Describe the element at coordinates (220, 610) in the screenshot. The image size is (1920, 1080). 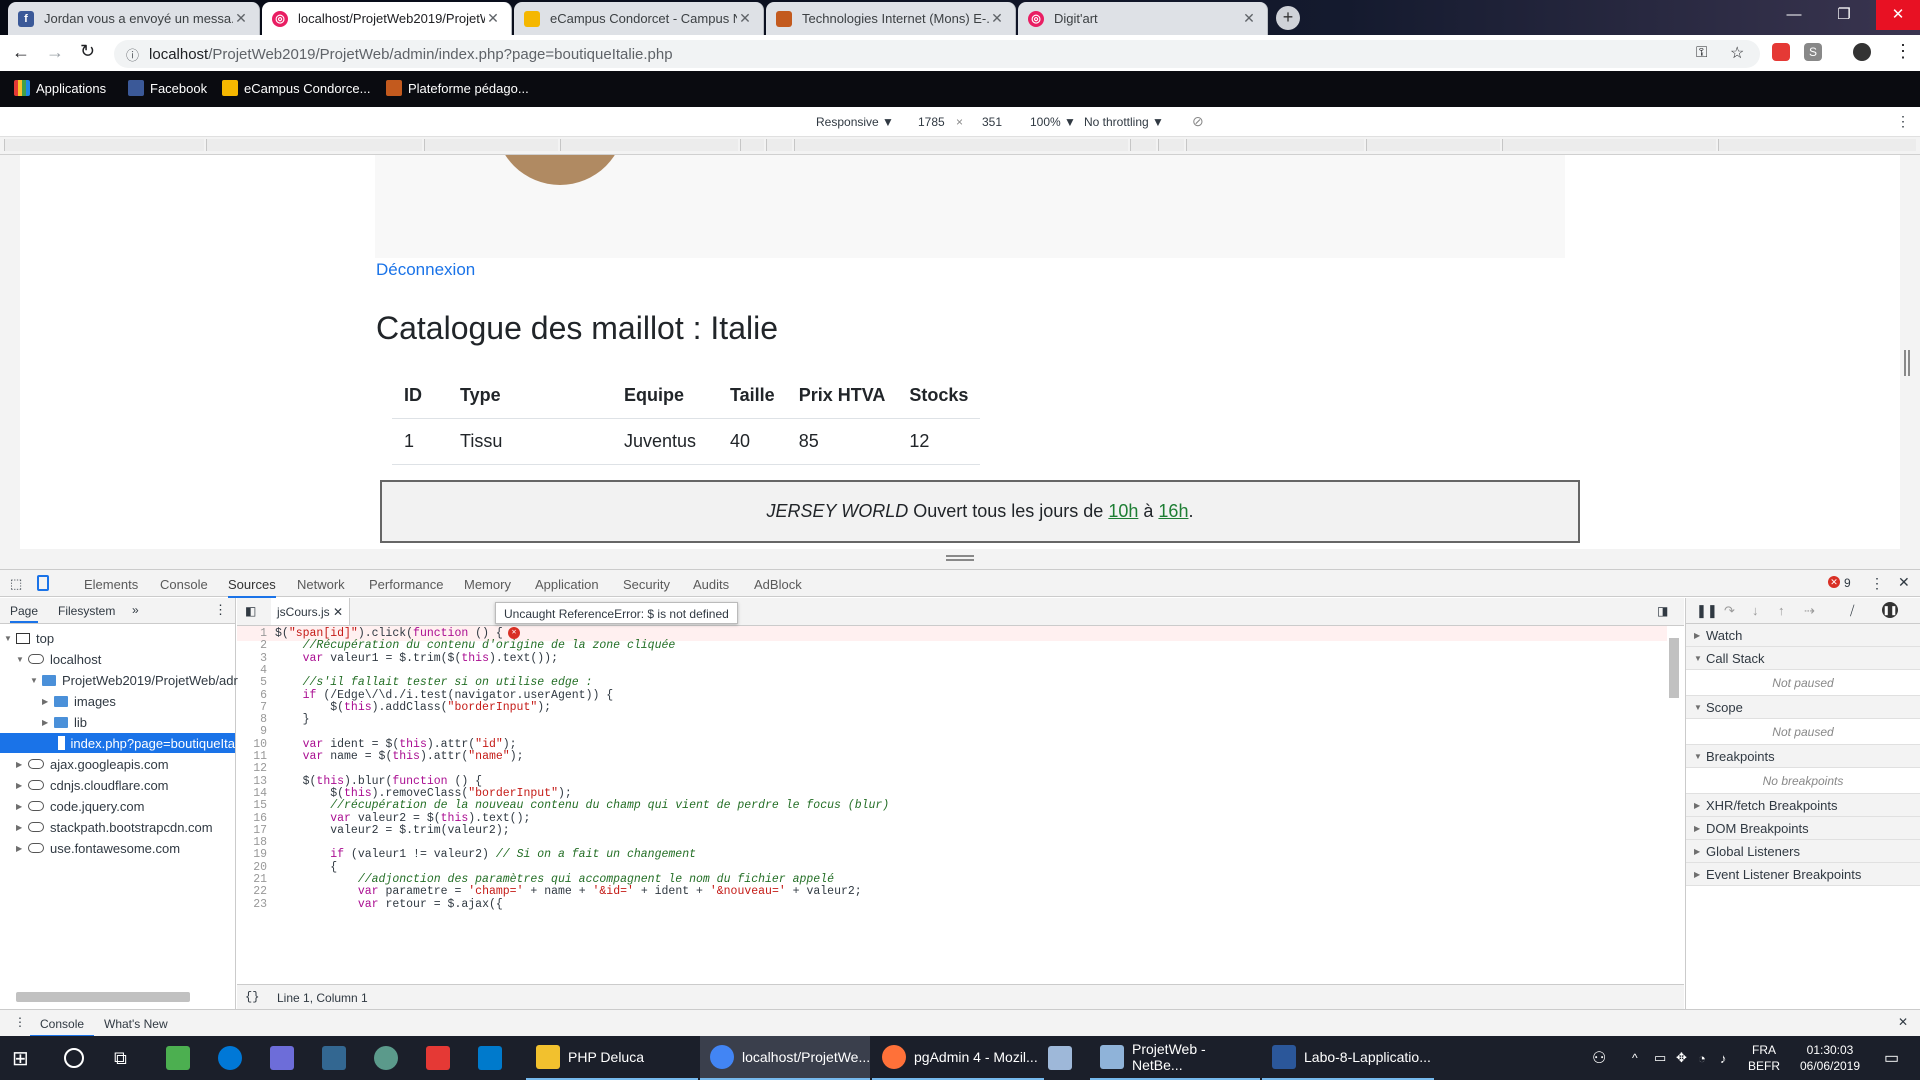
I see `navigator-menu-icon: ⋮` at that location.